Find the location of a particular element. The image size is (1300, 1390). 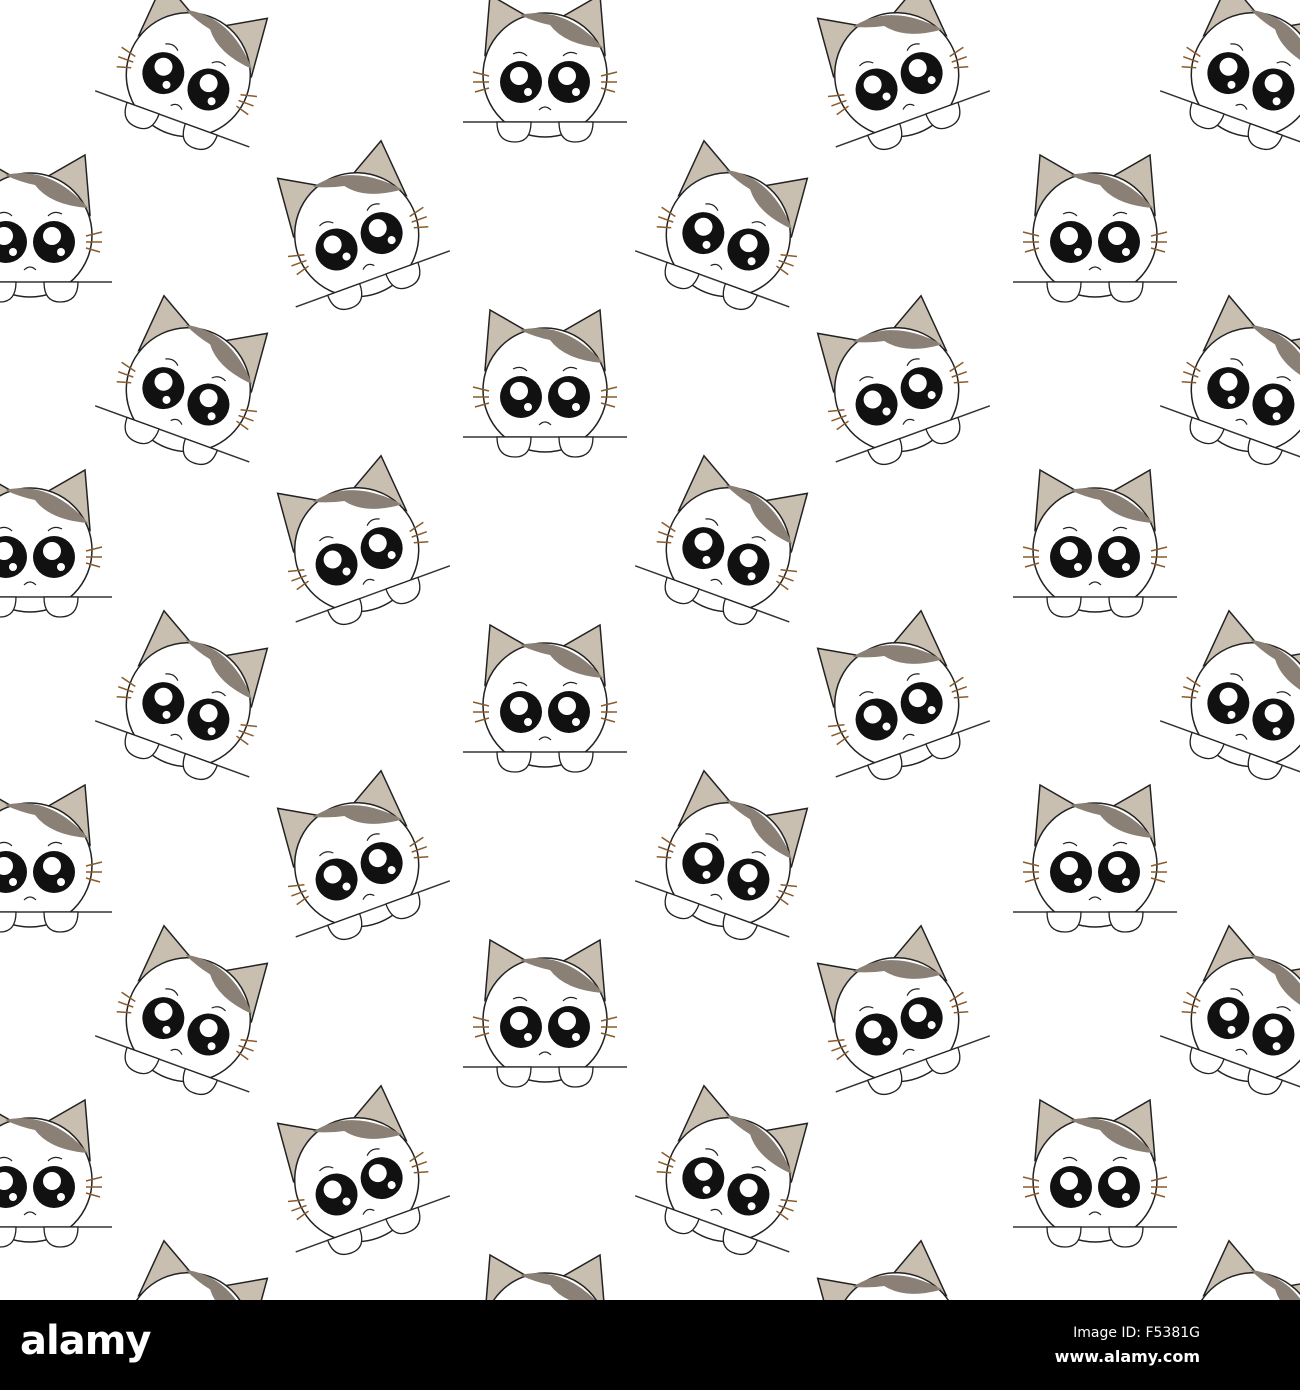

alamy-logo: alamy is located at coordinates (85, 1341).